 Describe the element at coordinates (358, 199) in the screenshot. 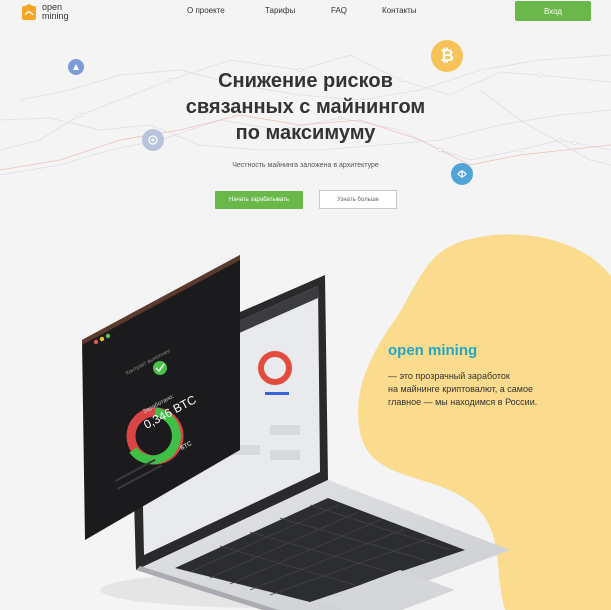

I see `learn-more-button: Узнать больше` at that location.